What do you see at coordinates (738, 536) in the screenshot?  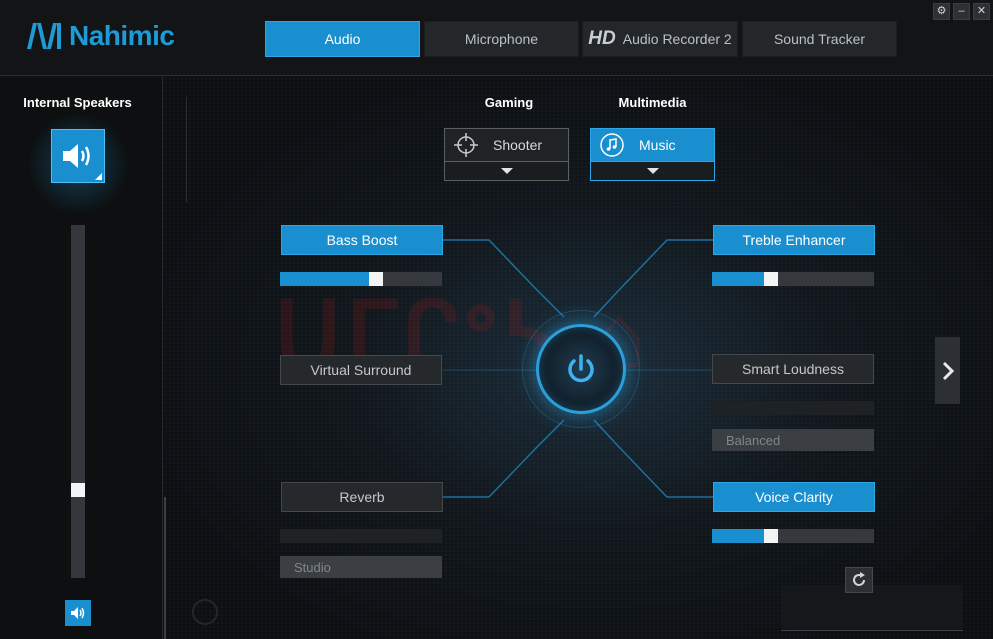 I see `voice-clarity-fill` at bounding box center [738, 536].